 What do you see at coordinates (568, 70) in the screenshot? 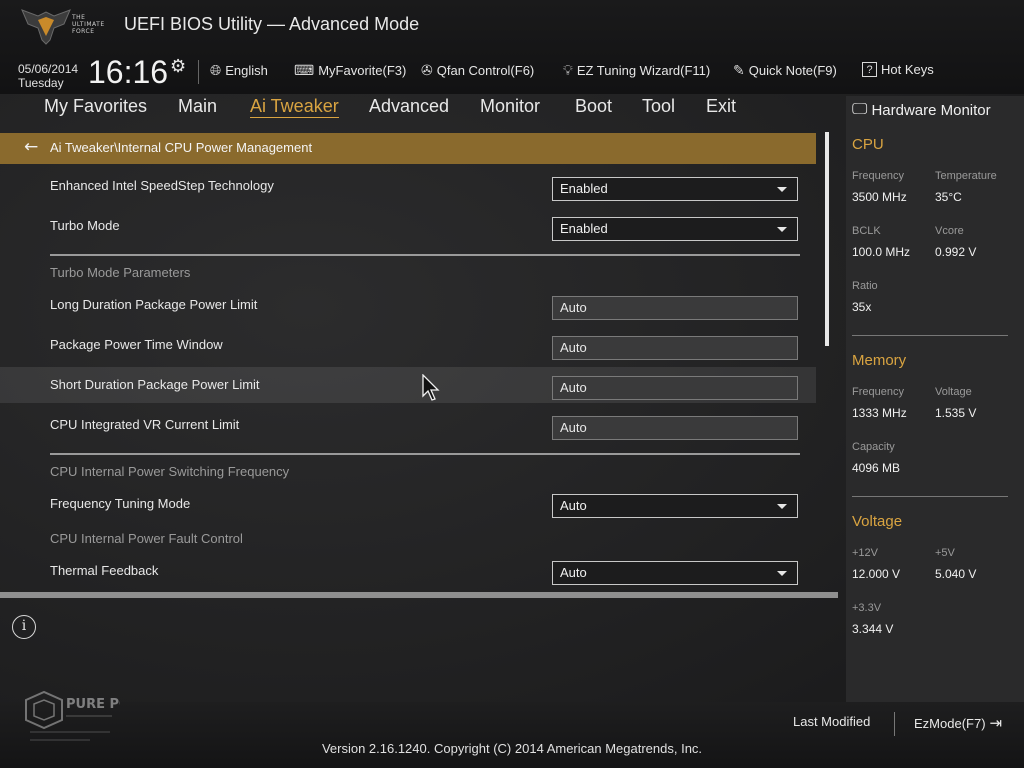
I see `lightbulb-icon: 💡︎` at bounding box center [568, 70].